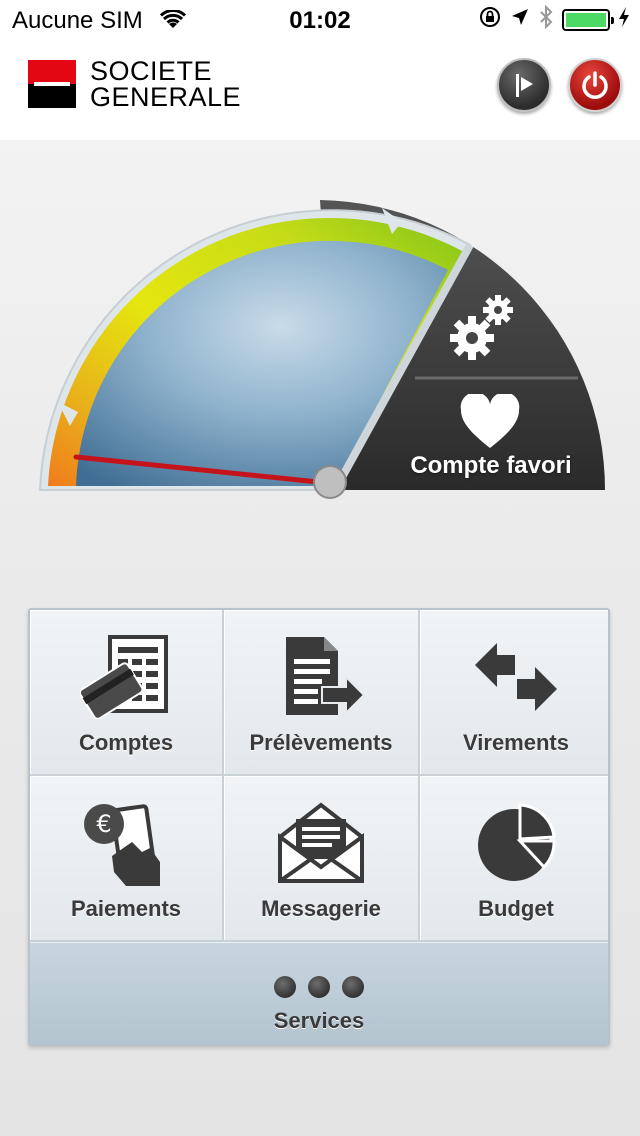  I want to click on battery-icon, so click(588, 20).